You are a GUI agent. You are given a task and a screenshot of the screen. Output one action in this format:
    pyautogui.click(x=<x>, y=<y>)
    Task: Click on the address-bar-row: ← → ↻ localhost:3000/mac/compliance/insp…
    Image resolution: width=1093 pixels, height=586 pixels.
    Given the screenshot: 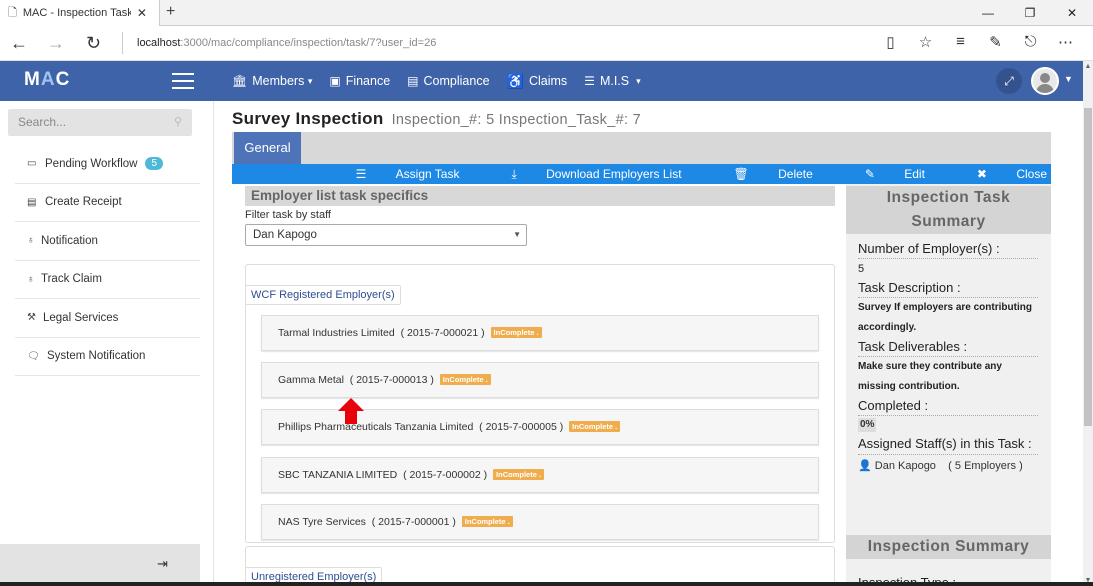 What is the action you would take?
    pyautogui.click(x=546, y=43)
    